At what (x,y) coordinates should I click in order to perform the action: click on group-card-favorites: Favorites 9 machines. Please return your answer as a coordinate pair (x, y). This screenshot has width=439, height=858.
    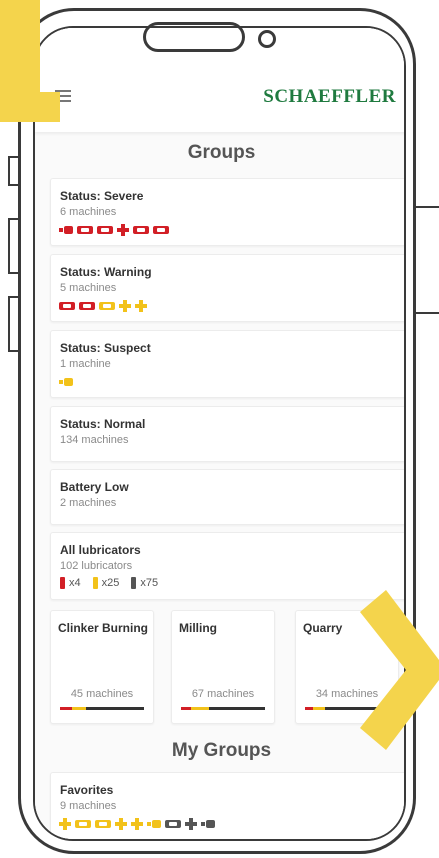
    Looking at the image, I should click on (227, 805).